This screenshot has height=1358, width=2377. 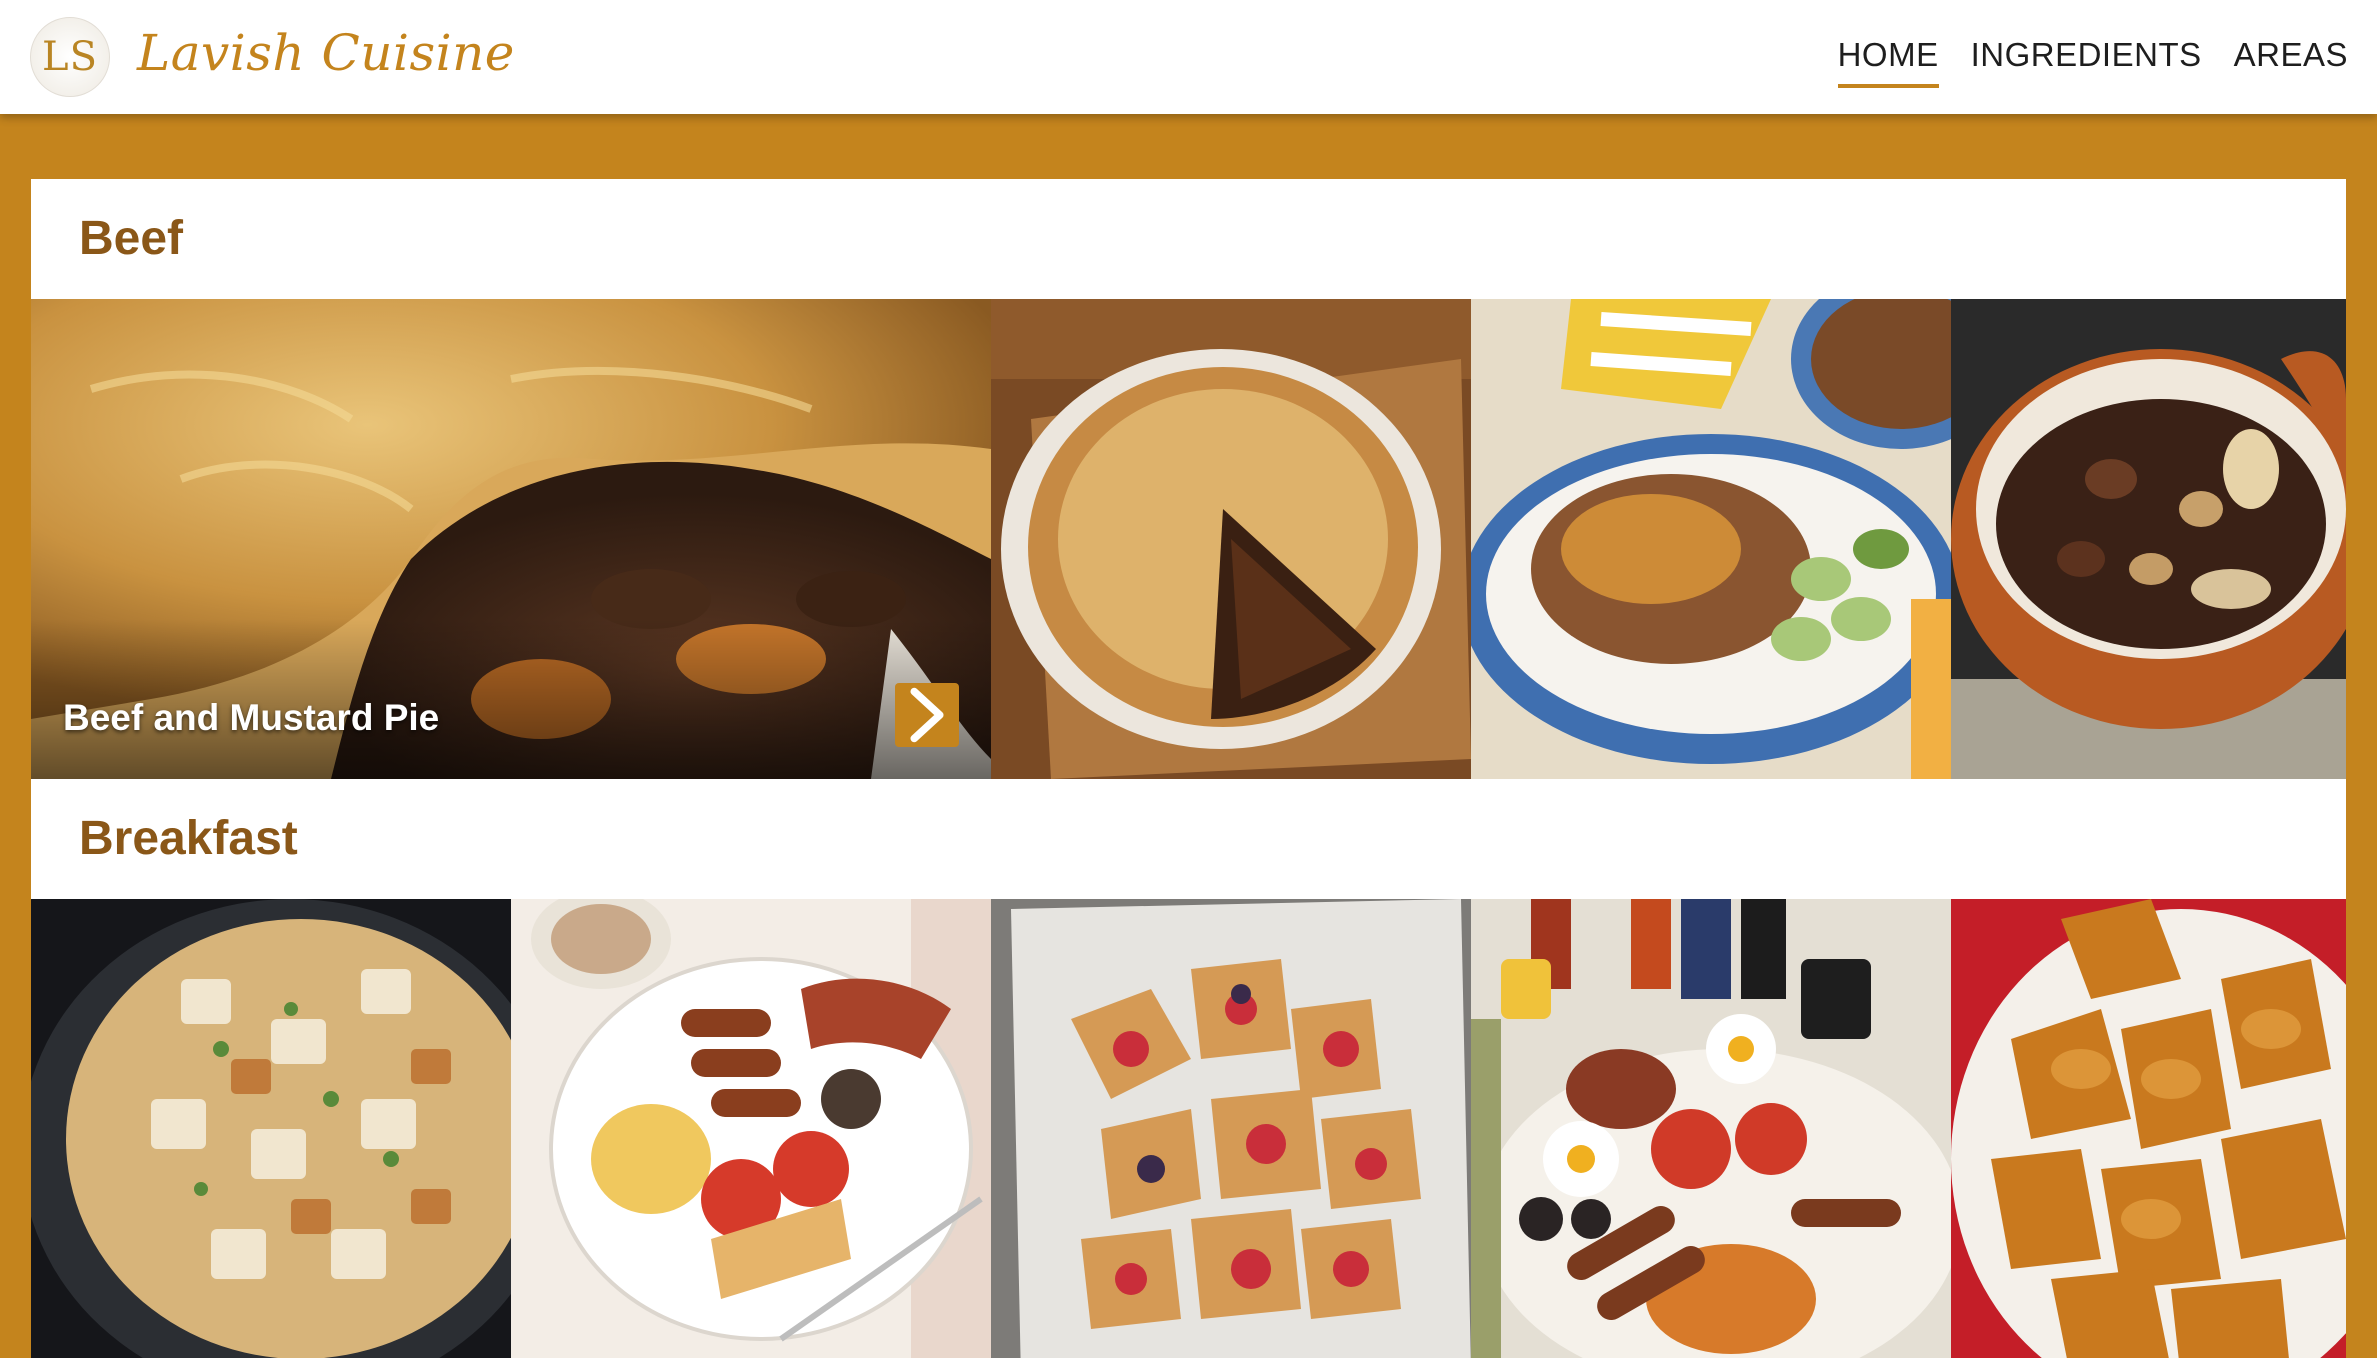 I want to click on nav-areas: AREAS, so click(x=2291, y=62).